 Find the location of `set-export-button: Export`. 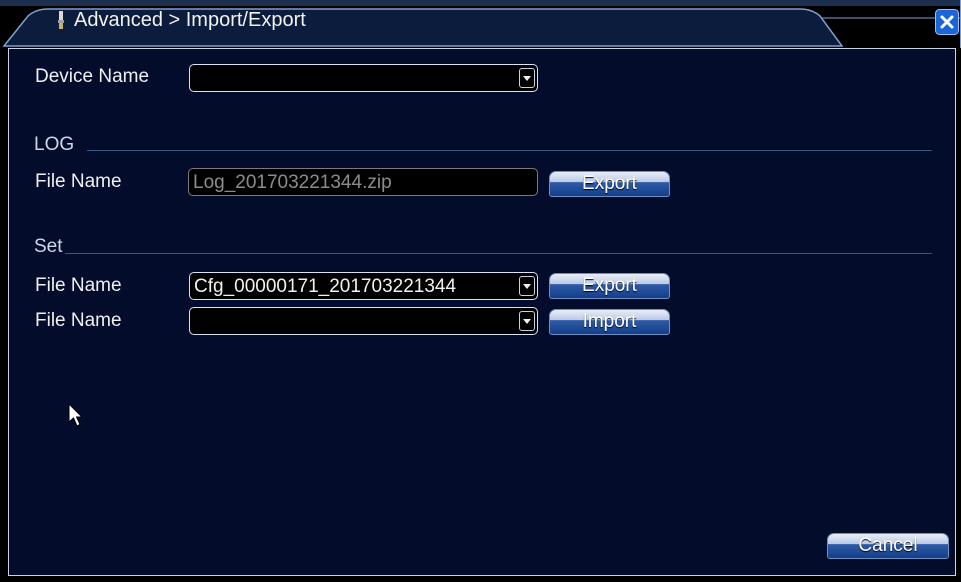

set-export-button: Export is located at coordinates (609, 286).